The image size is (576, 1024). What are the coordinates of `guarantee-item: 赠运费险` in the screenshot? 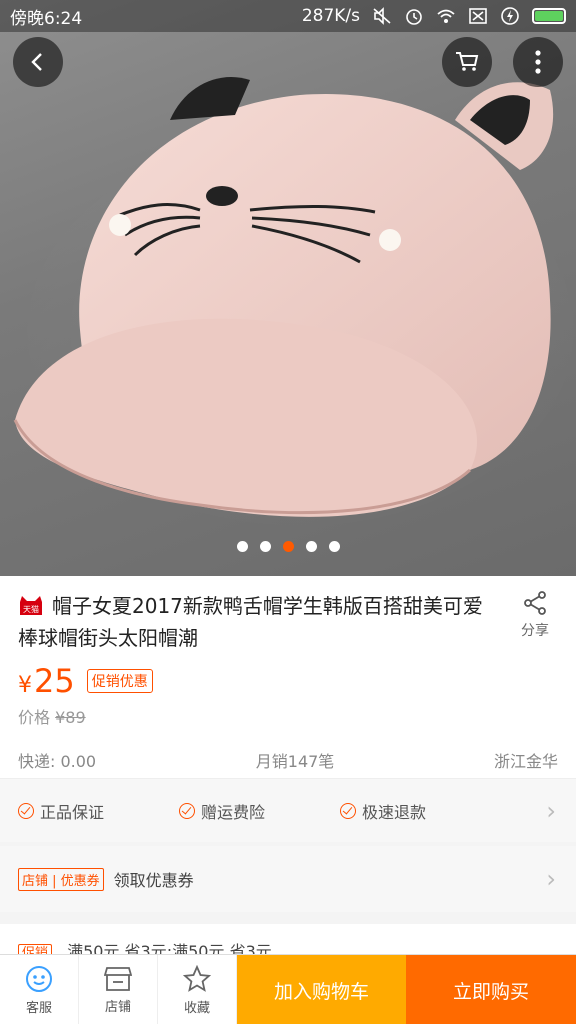 It's located at (259, 811).